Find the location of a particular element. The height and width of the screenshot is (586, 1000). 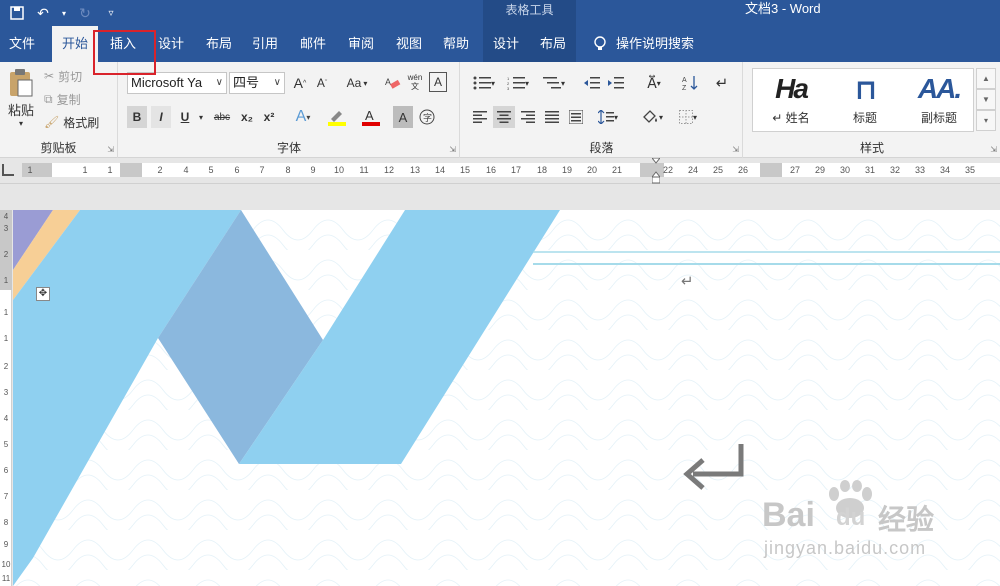

customize-qat-icon: ▿ is located at coordinates (111, 13).